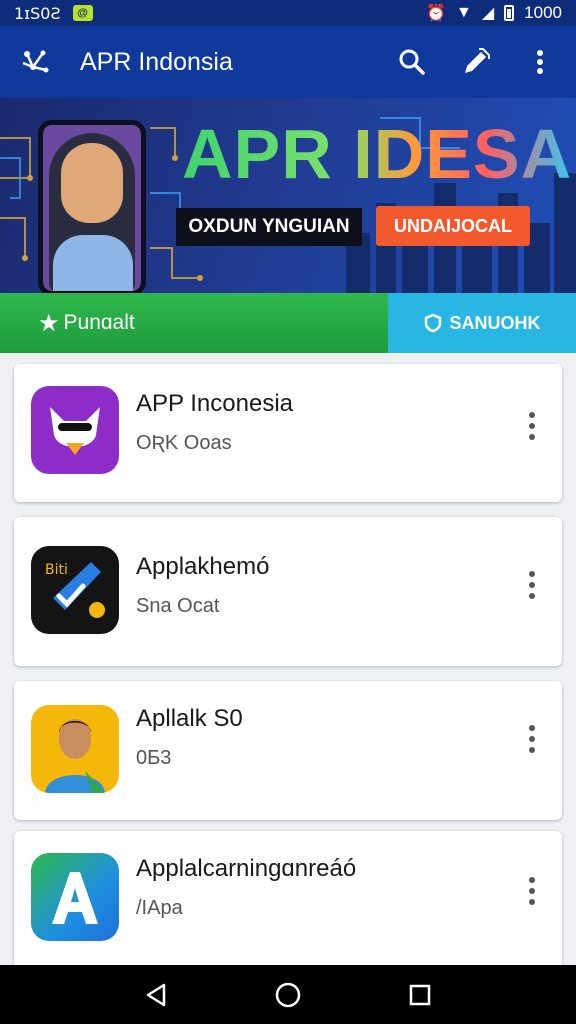 Image resolution: width=576 pixels, height=1024 pixels. I want to click on battery-text: 1000, so click(543, 12).